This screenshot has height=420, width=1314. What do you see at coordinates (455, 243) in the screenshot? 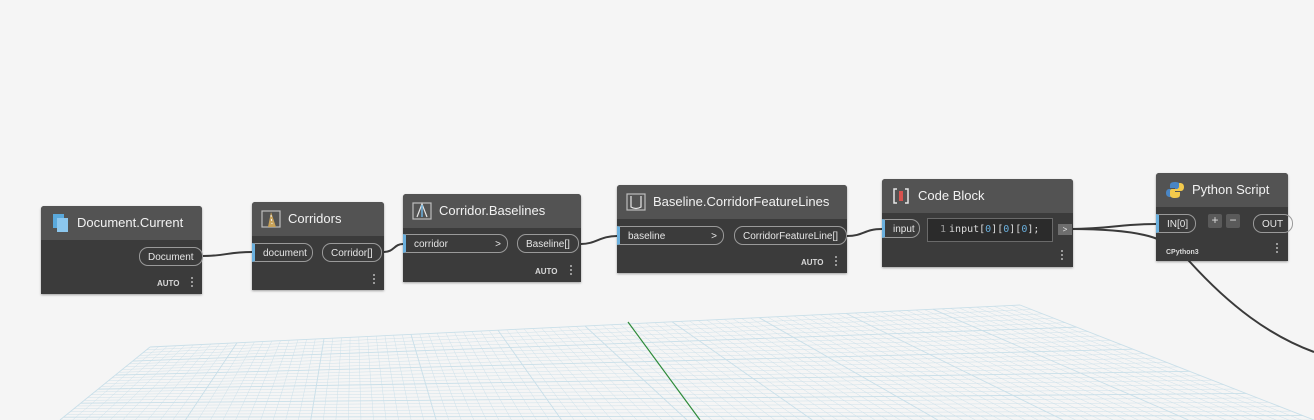
I see `input-port-corridor: corridor >` at bounding box center [455, 243].